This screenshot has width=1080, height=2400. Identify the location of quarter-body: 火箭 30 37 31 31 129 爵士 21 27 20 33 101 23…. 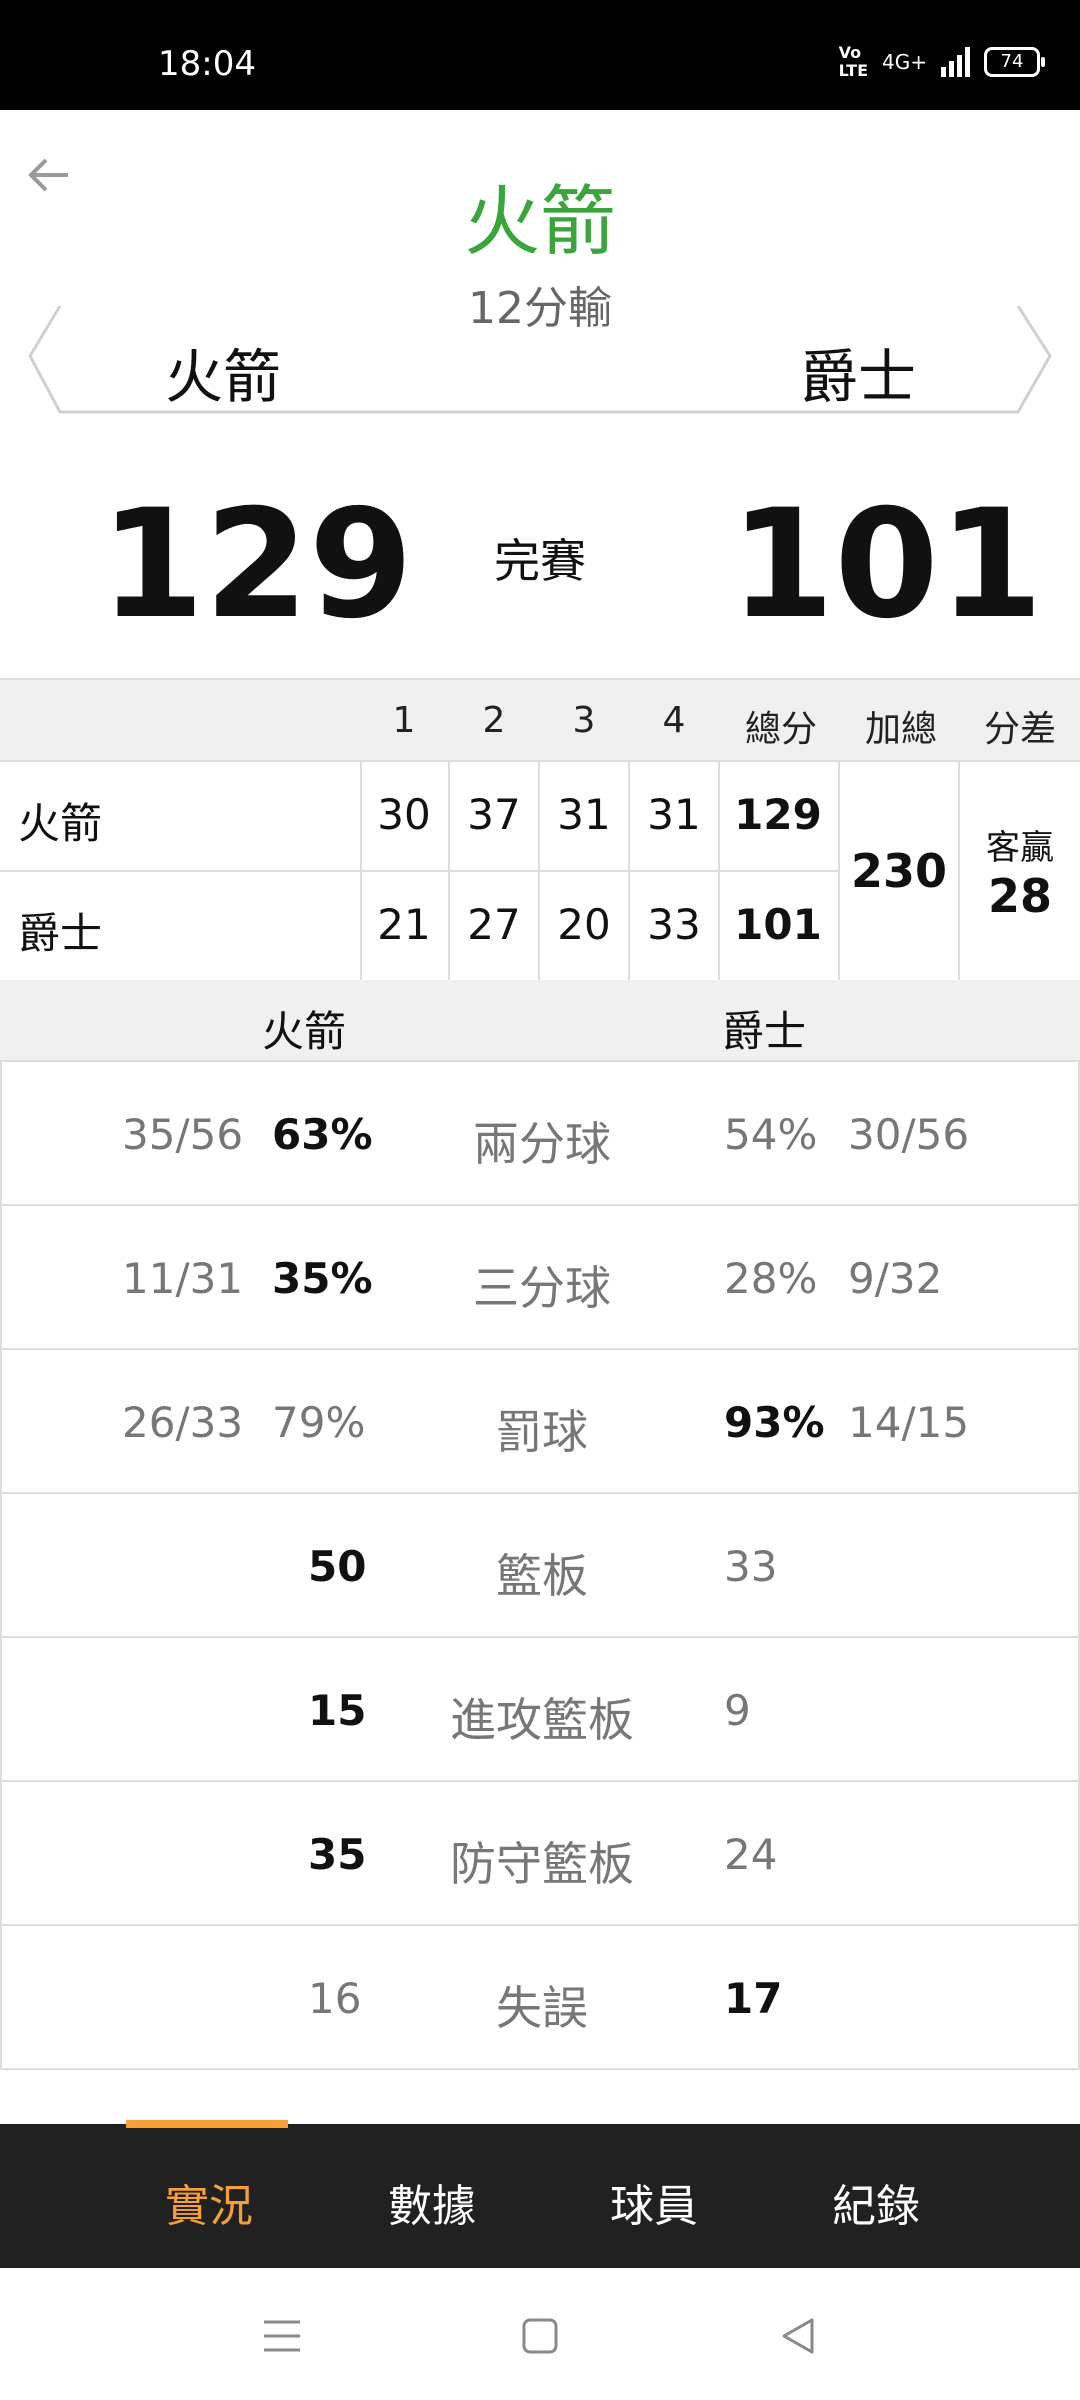
(540, 872).